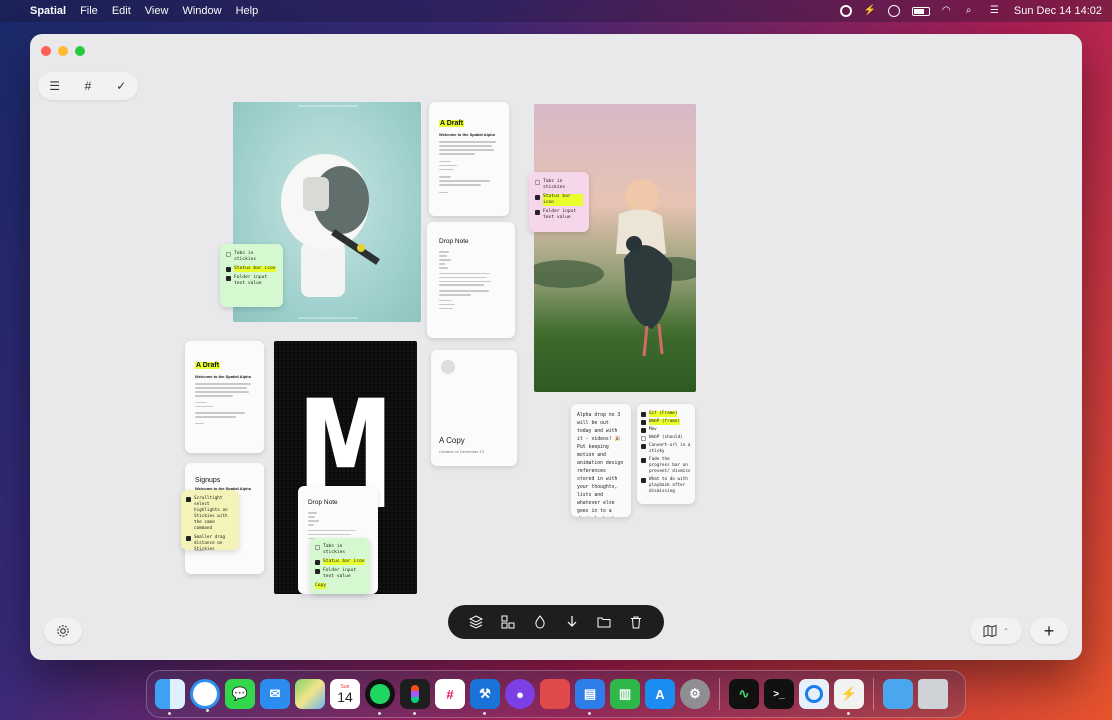 This screenshot has height=720, width=1112. I want to click on trash-icon, so click(636, 622).